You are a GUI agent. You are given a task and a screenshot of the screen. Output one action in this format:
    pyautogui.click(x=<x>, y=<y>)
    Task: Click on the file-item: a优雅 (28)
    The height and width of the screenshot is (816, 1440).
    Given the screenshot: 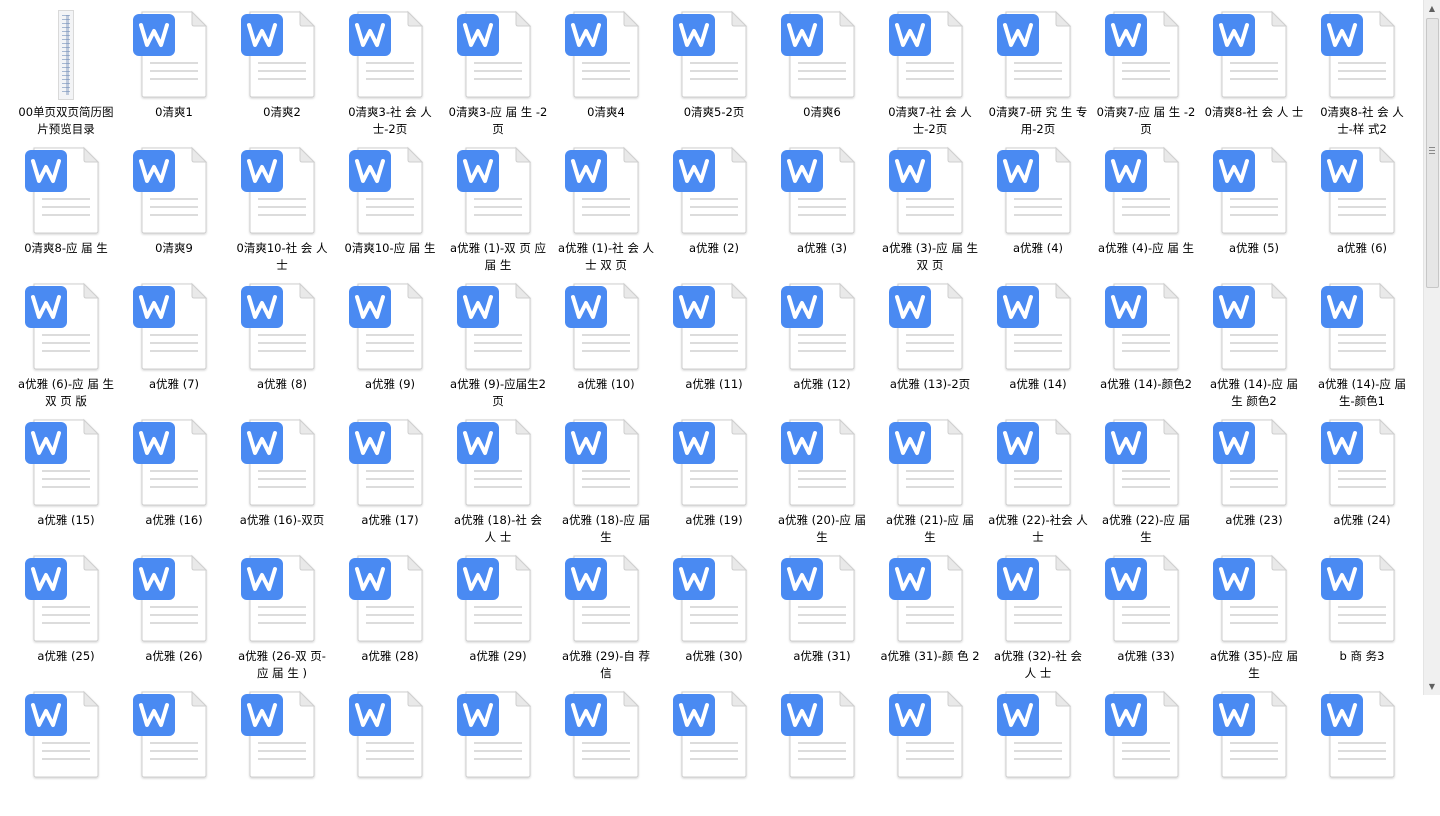 What is the action you would take?
    pyautogui.click(x=390, y=612)
    